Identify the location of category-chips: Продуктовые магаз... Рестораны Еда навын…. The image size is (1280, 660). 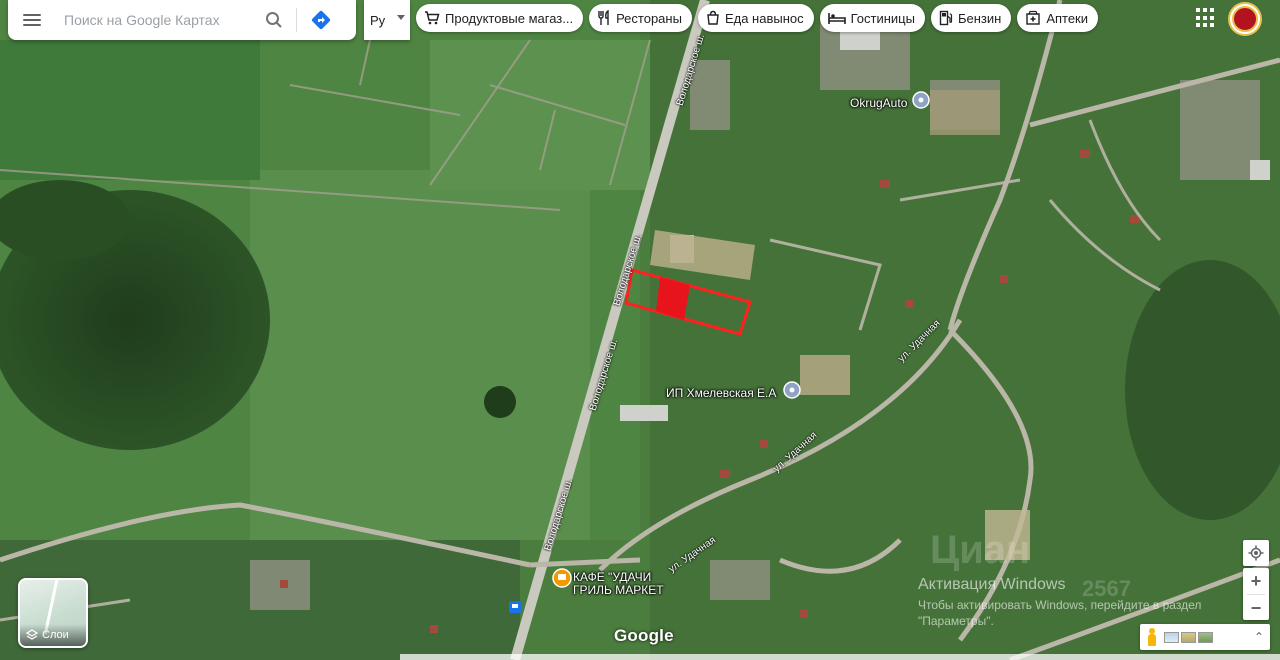
(757, 18).